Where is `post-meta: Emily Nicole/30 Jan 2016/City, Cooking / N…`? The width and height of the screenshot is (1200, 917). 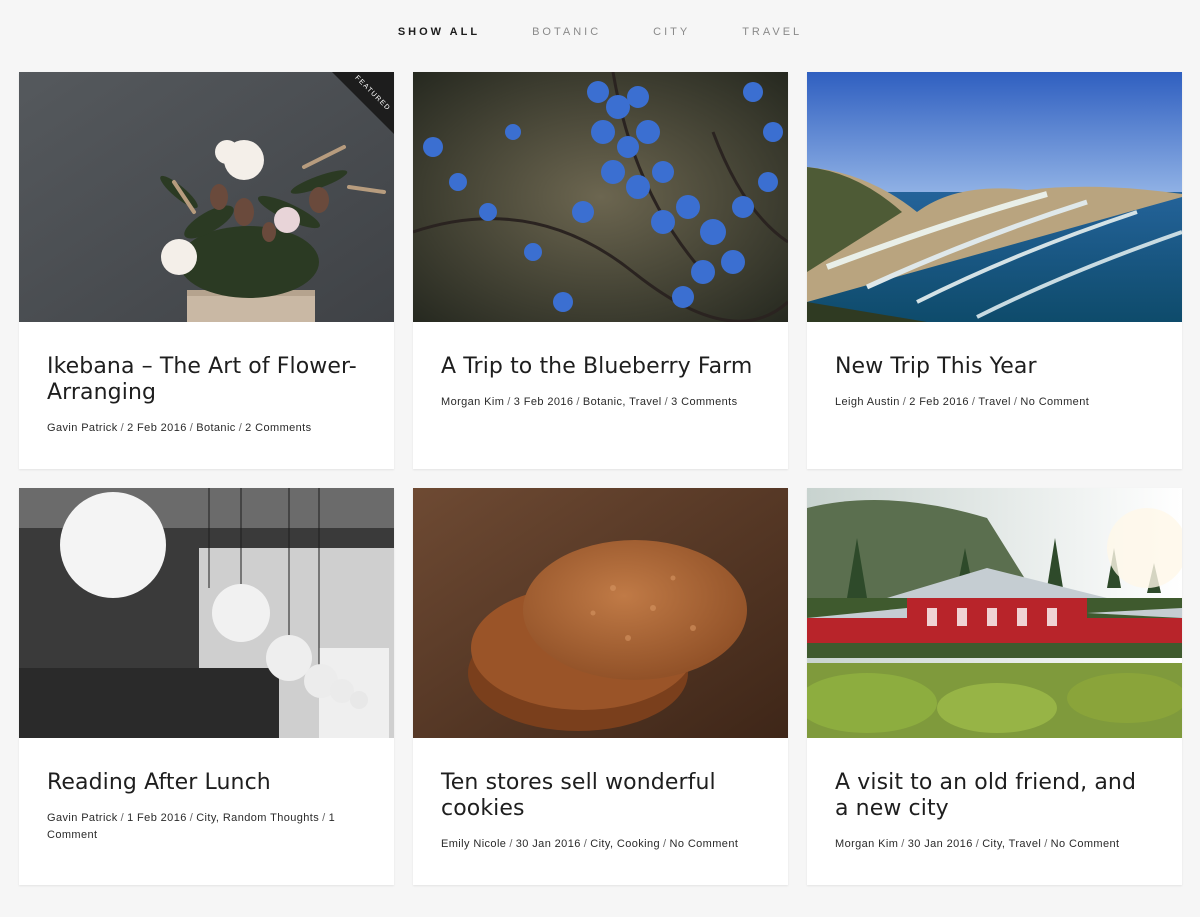
post-meta: Emily Nicole/30 Jan 2016/City, Cooking / N… is located at coordinates (590, 844).